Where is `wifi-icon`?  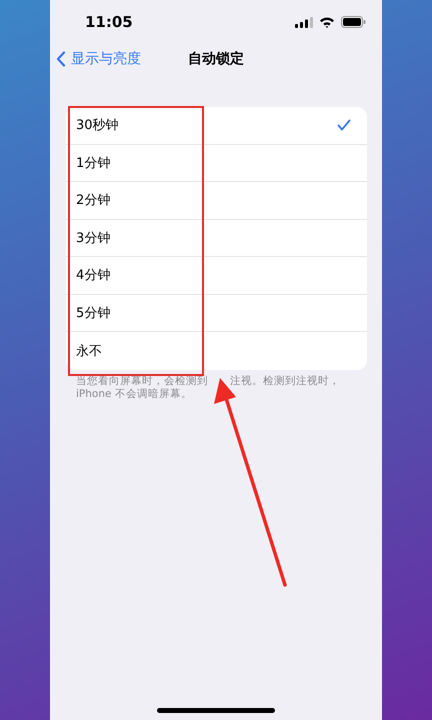 wifi-icon is located at coordinates (327, 22).